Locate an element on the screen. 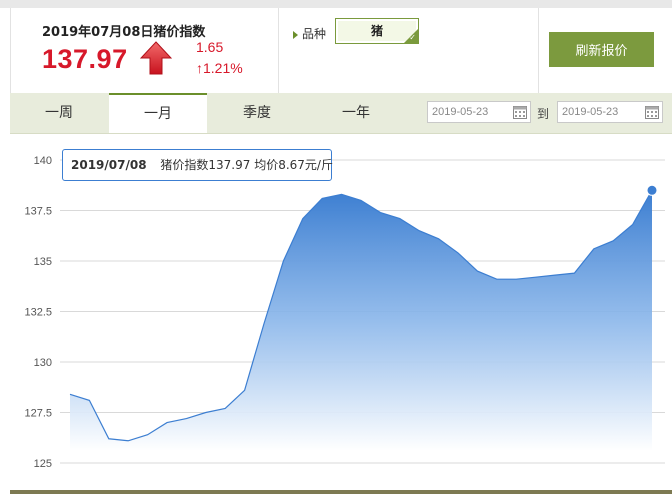  bottom-border is located at coordinates (341, 492).